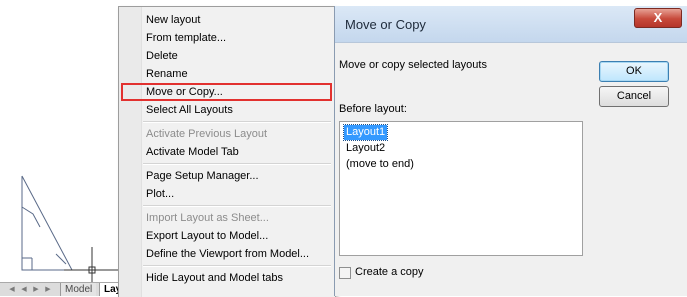 The height and width of the screenshot is (297, 687). What do you see at coordinates (634, 96) in the screenshot?
I see `cancel-button: Cancel` at bounding box center [634, 96].